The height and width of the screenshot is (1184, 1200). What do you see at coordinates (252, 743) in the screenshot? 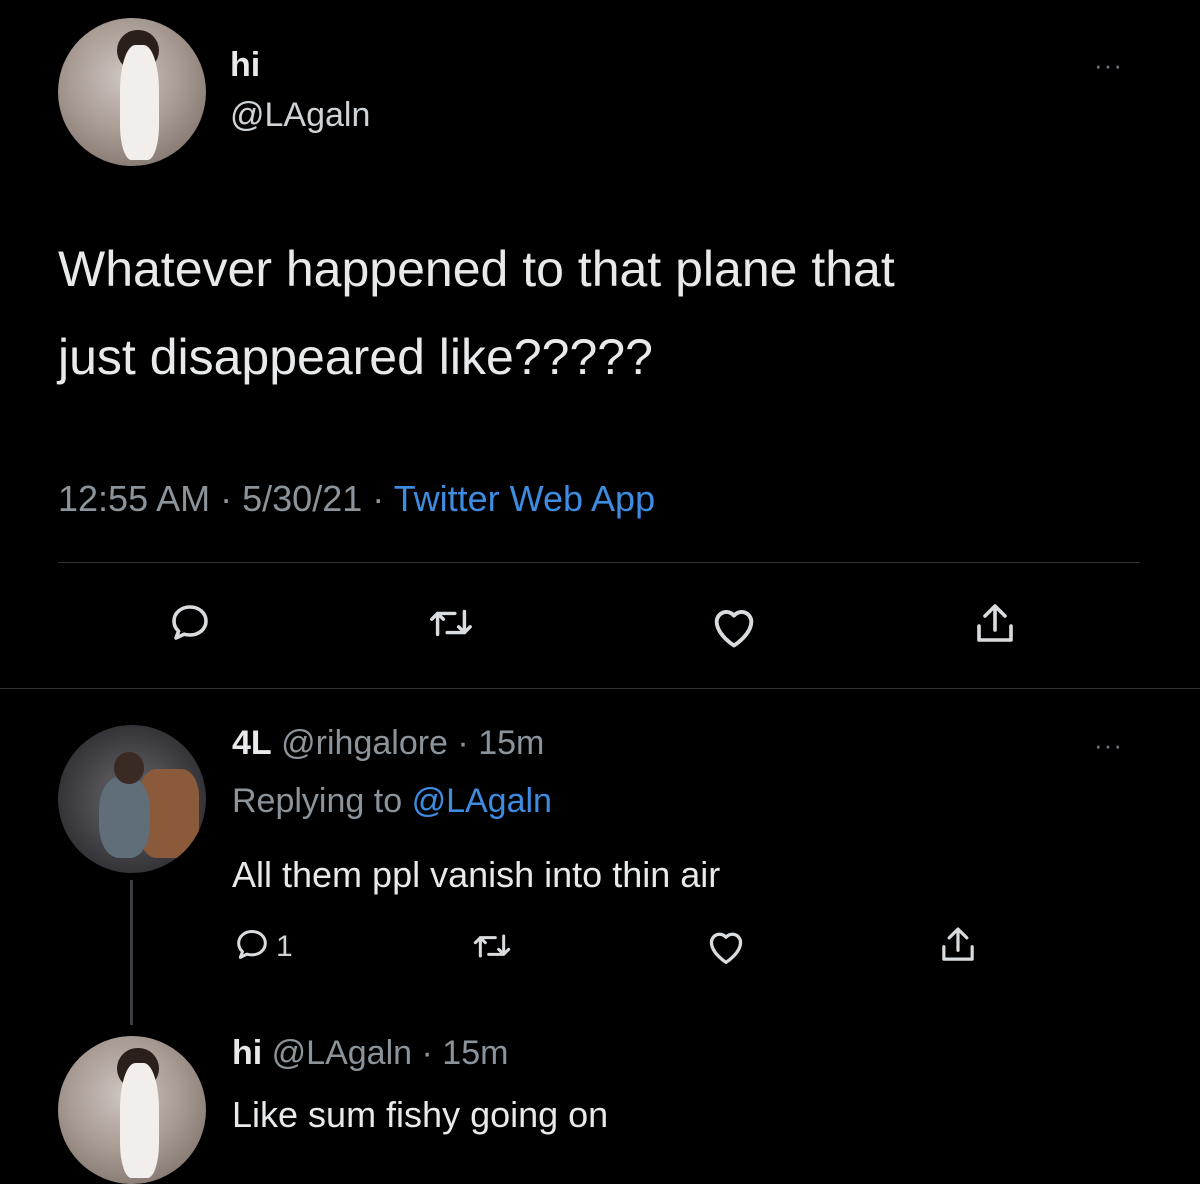
I see `display-name: 4L` at bounding box center [252, 743].